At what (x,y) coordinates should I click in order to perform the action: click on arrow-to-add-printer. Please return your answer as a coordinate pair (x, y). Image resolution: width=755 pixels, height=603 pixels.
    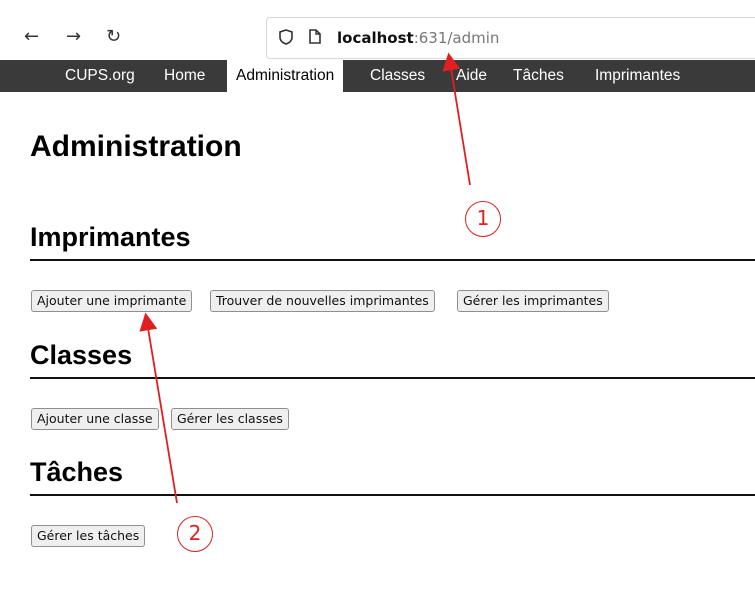
    Looking at the image, I should click on (158, 408).